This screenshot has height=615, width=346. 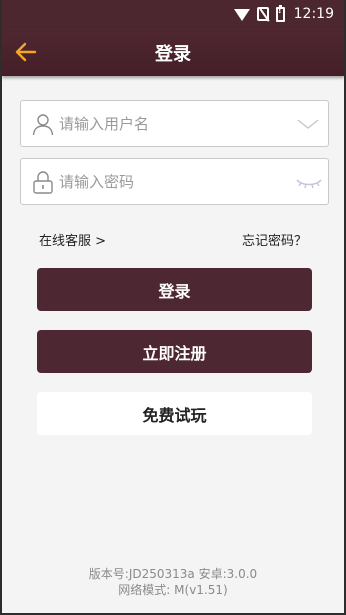 I want to click on page-title: 登录, so click(x=173, y=54).